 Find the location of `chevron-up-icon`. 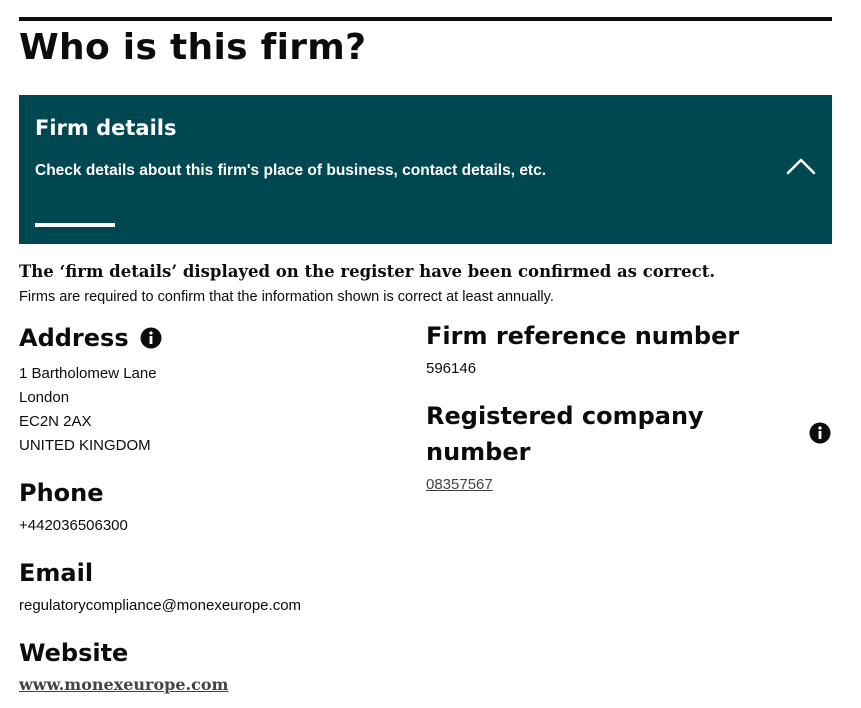

chevron-up-icon is located at coordinates (801, 166).